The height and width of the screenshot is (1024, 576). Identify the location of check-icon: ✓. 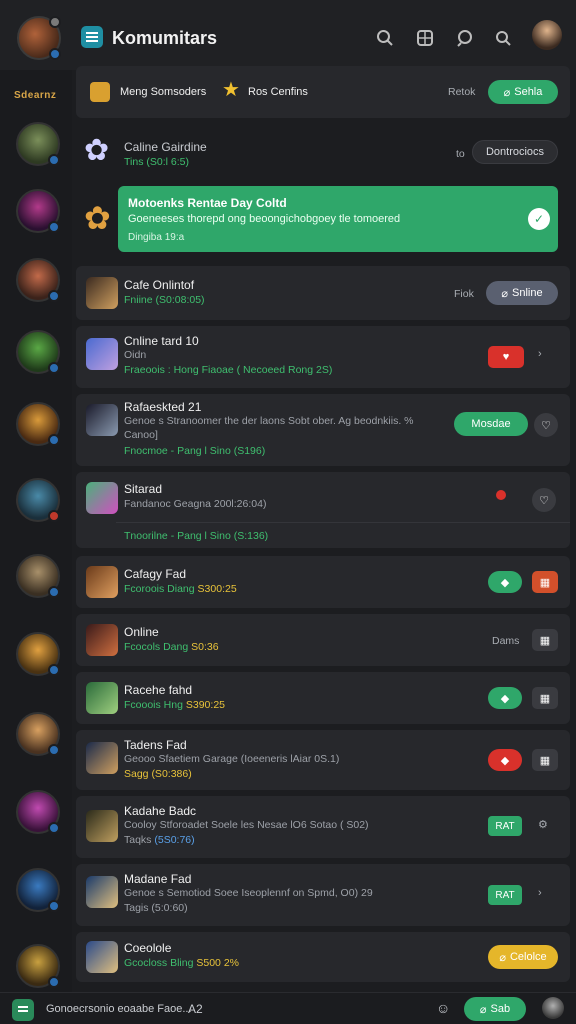
(539, 219).